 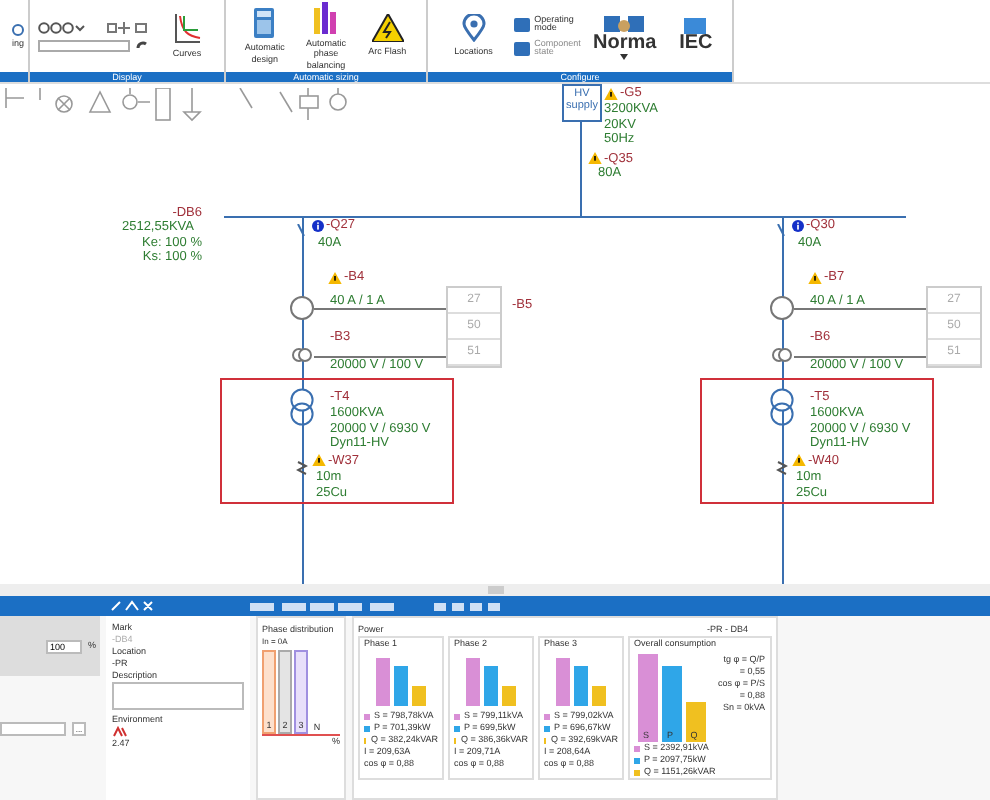 What do you see at coordinates (624, 23) in the screenshot?
I see `books-icon` at bounding box center [624, 23].